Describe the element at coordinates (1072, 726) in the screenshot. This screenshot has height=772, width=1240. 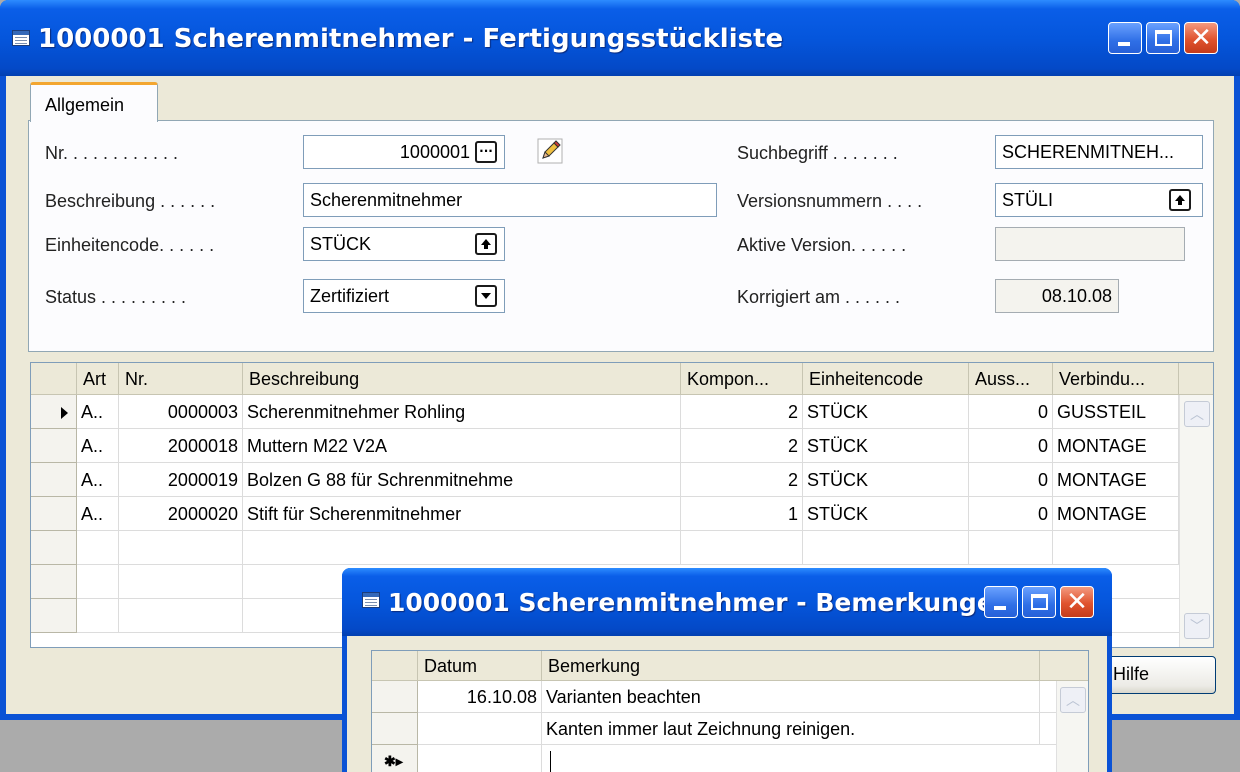
I see `vertical-scrollbar: ︿` at that location.